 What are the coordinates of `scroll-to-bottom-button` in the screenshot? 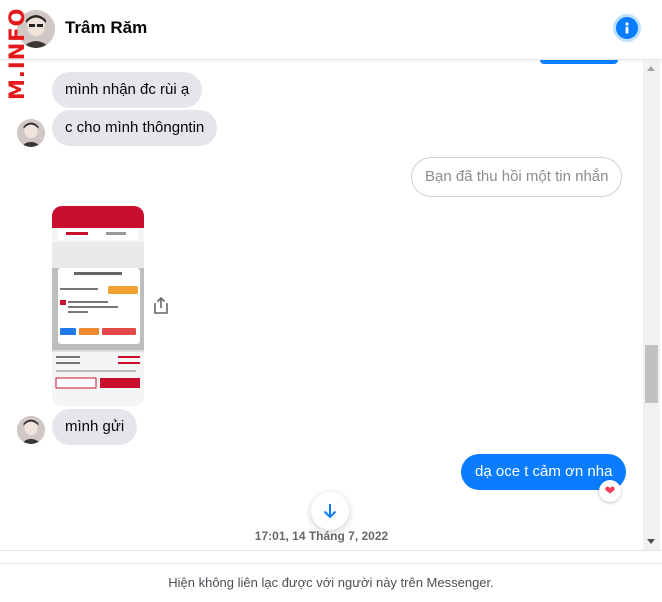 It's located at (330, 511).